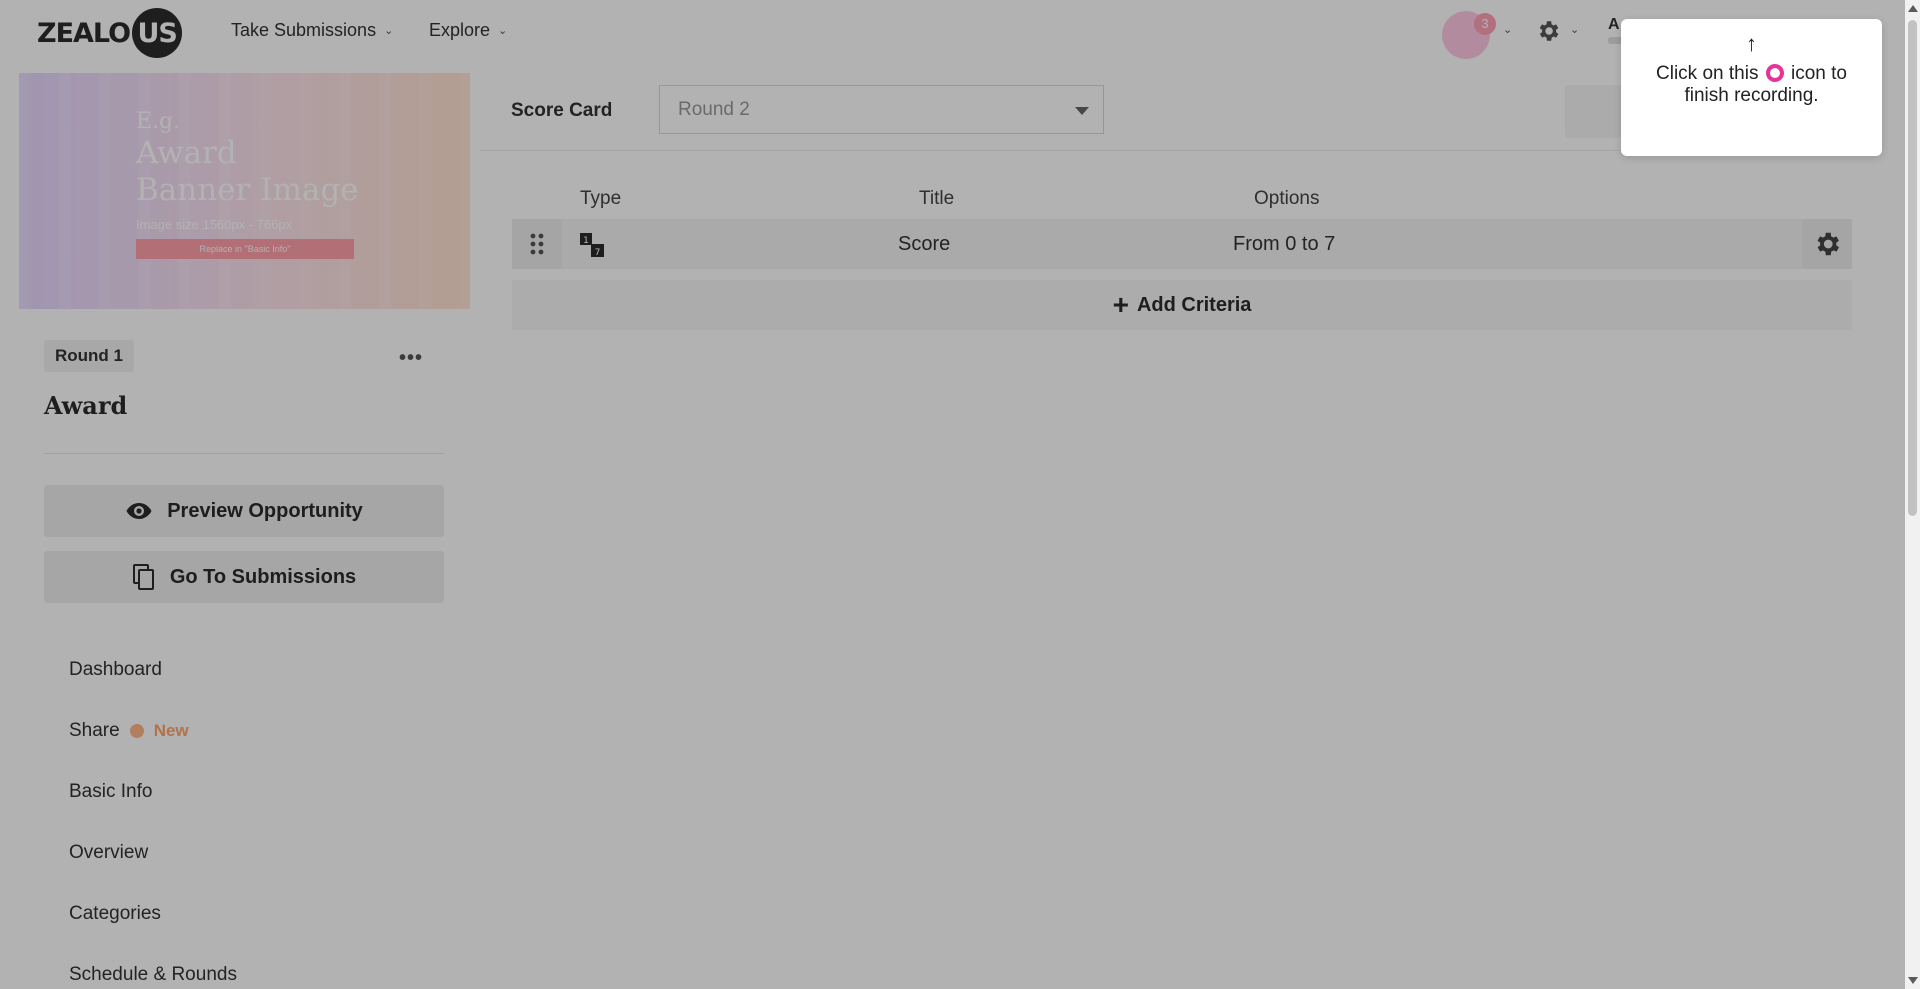 This screenshot has height=989, width=1920. Describe the element at coordinates (1913, 8) in the screenshot. I see `scroll-up-arrow-icon` at that location.